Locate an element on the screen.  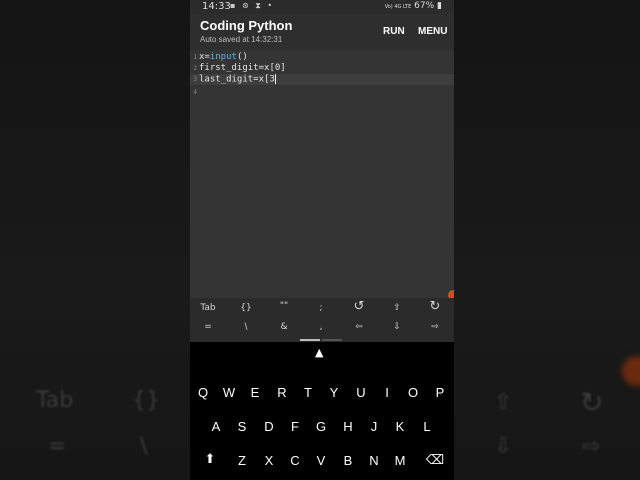
key-s: S is located at coordinates (242, 426).